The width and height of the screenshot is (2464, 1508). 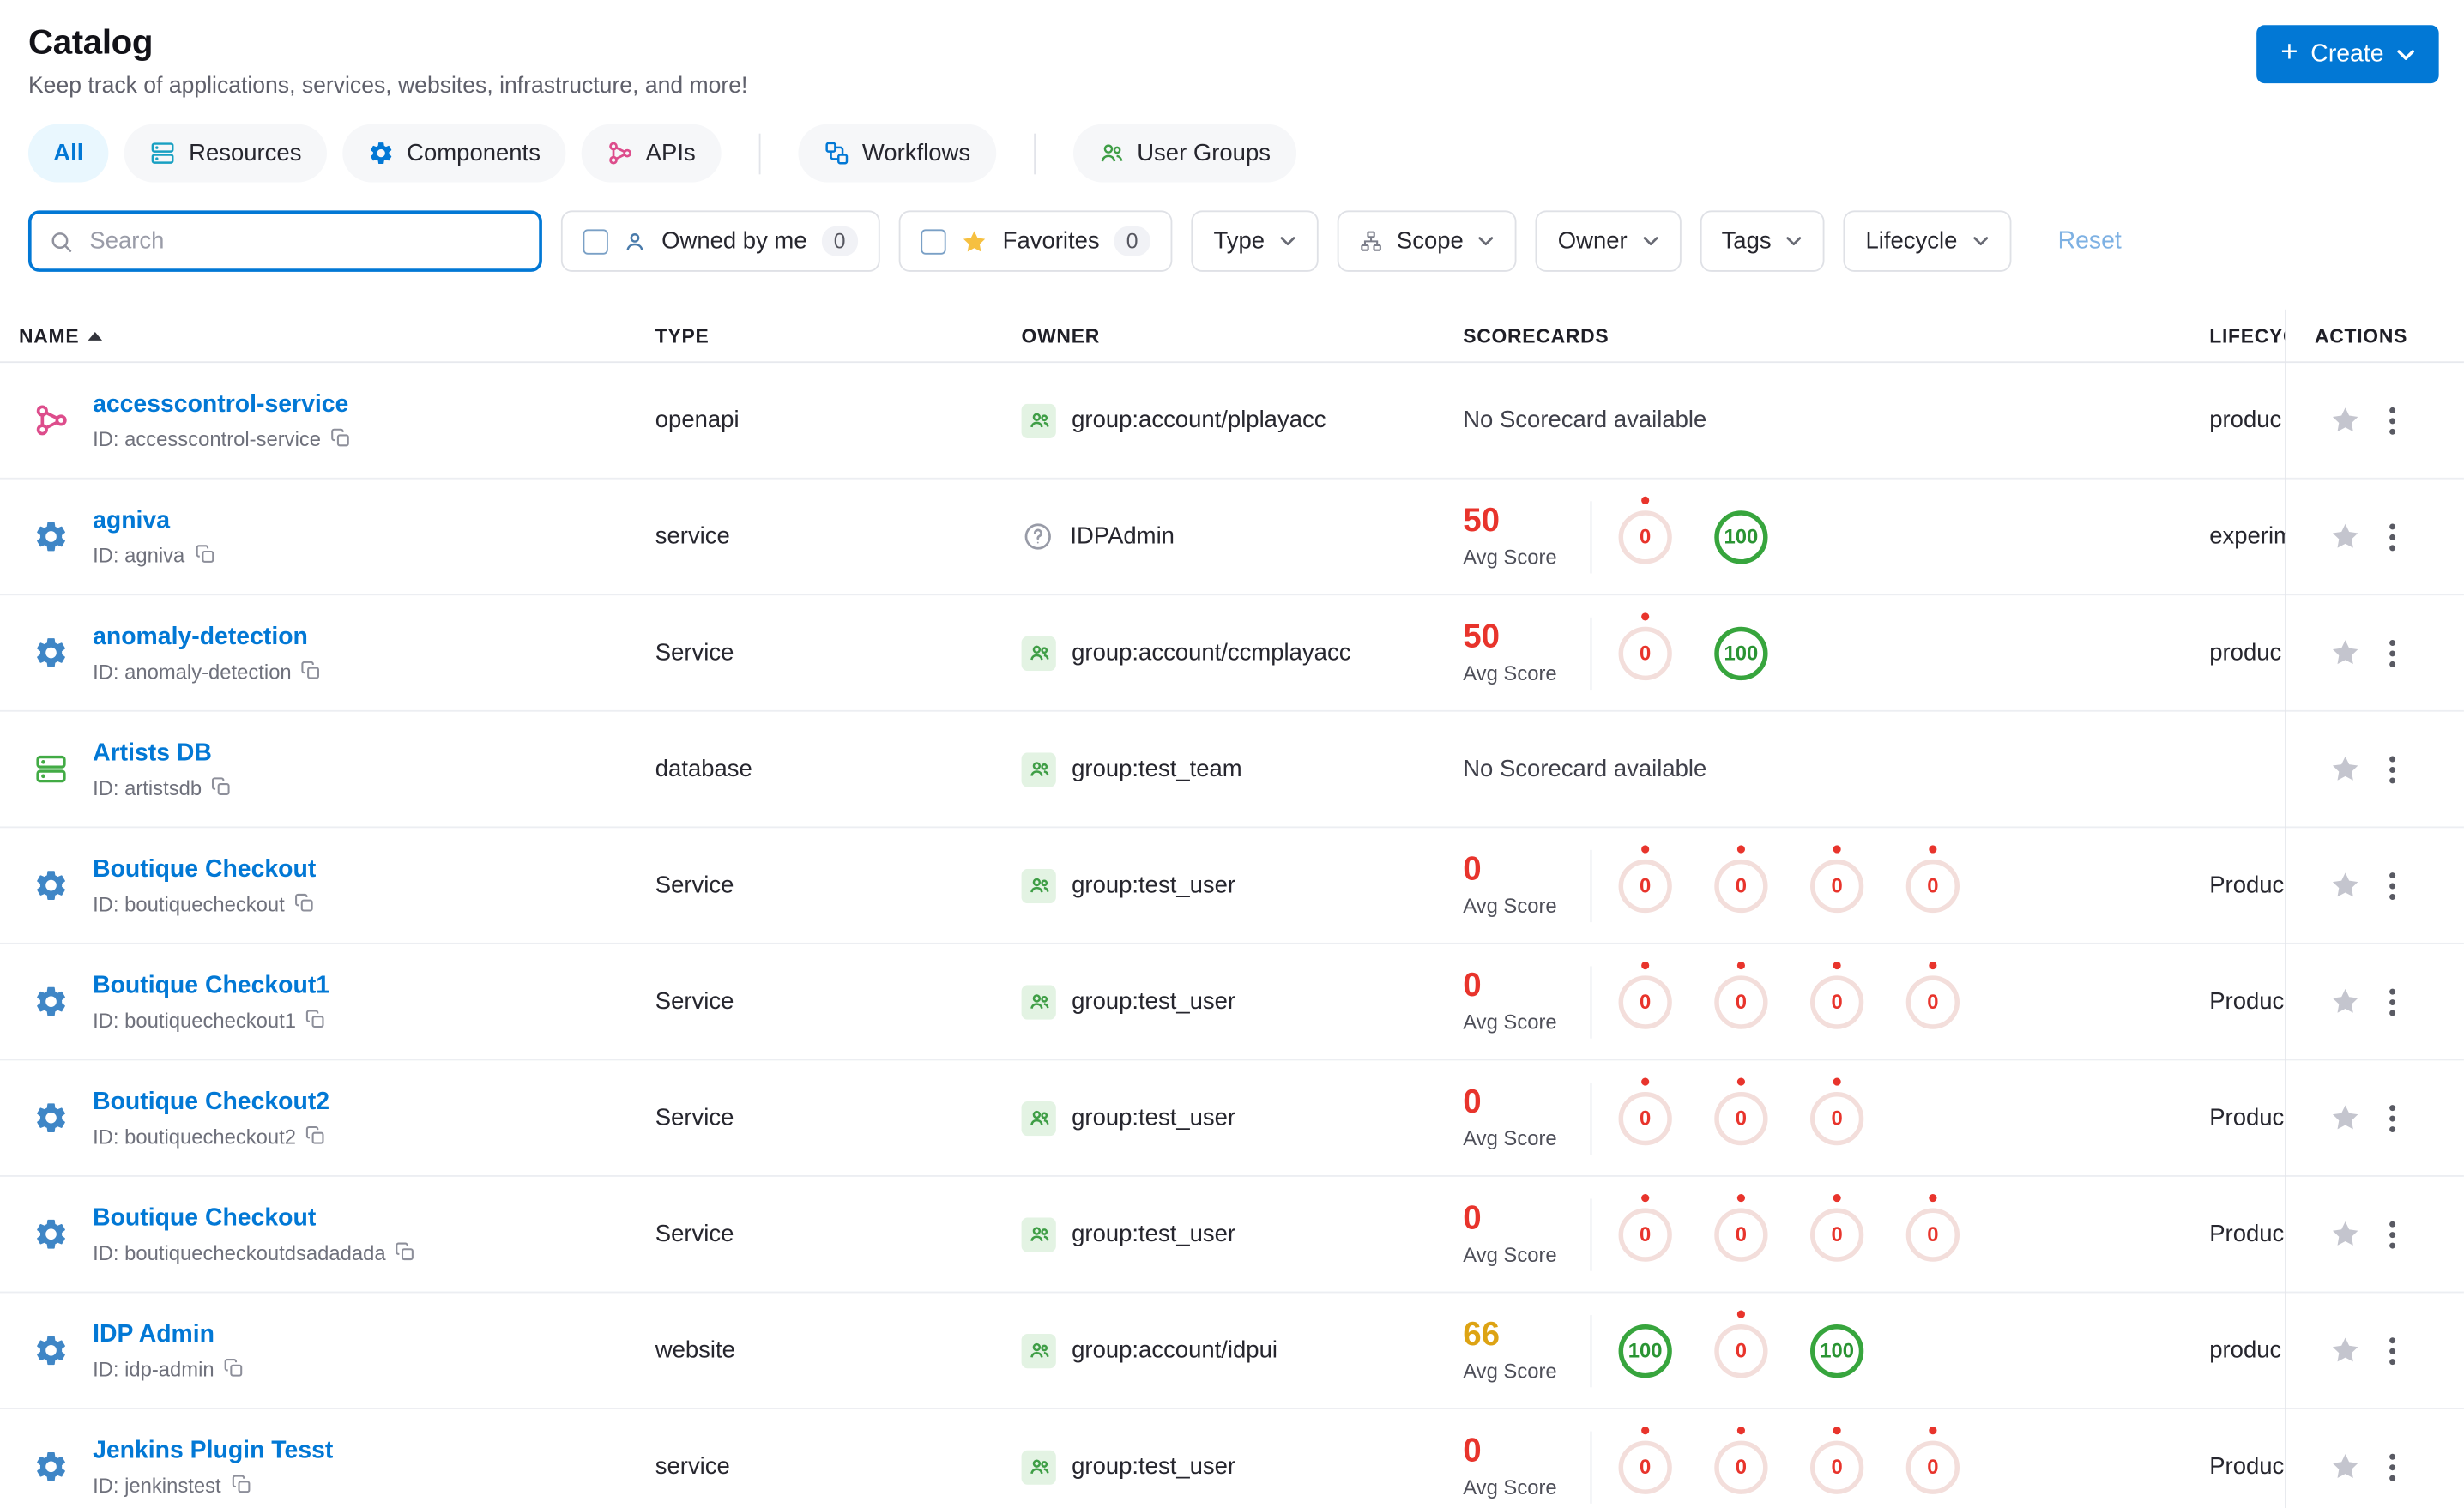 I want to click on entity-name-link: Boutique Checkout1, so click(x=211, y=986).